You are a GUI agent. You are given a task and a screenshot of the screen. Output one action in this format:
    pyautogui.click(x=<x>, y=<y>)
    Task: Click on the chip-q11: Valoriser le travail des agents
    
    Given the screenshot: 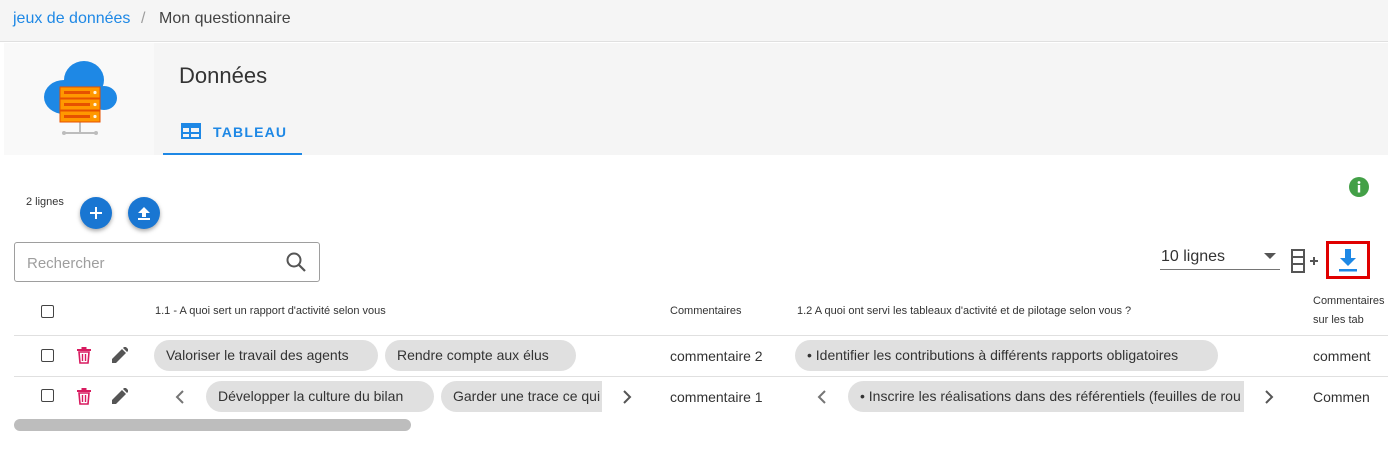 What is the action you would take?
    pyautogui.click(x=266, y=355)
    